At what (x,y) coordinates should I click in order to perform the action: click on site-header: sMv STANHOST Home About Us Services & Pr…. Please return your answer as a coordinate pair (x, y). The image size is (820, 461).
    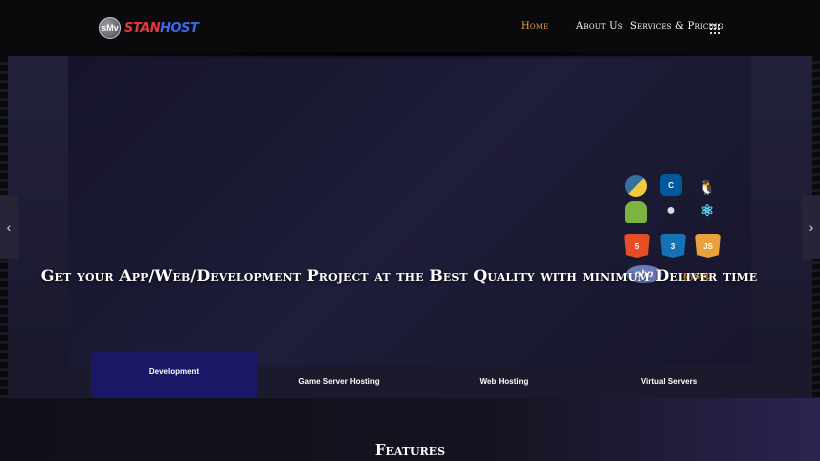
    Looking at the image, I should click on (410, 30).